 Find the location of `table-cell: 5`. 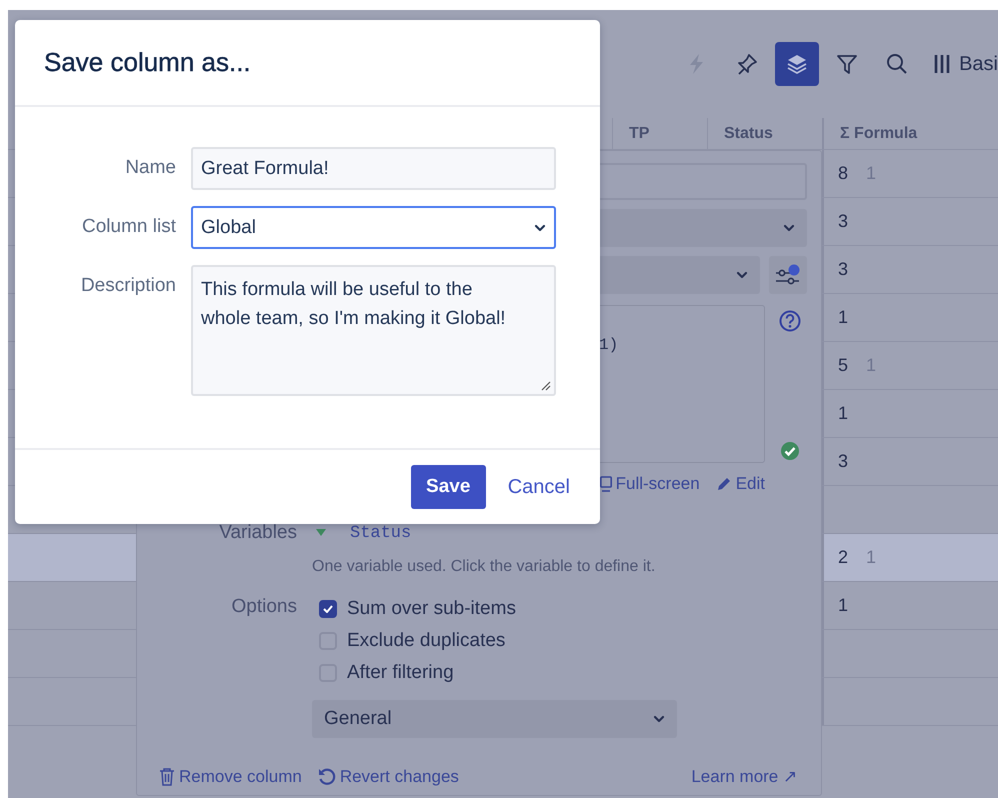

table-cell: 5 is located at coordinates (843, 365).